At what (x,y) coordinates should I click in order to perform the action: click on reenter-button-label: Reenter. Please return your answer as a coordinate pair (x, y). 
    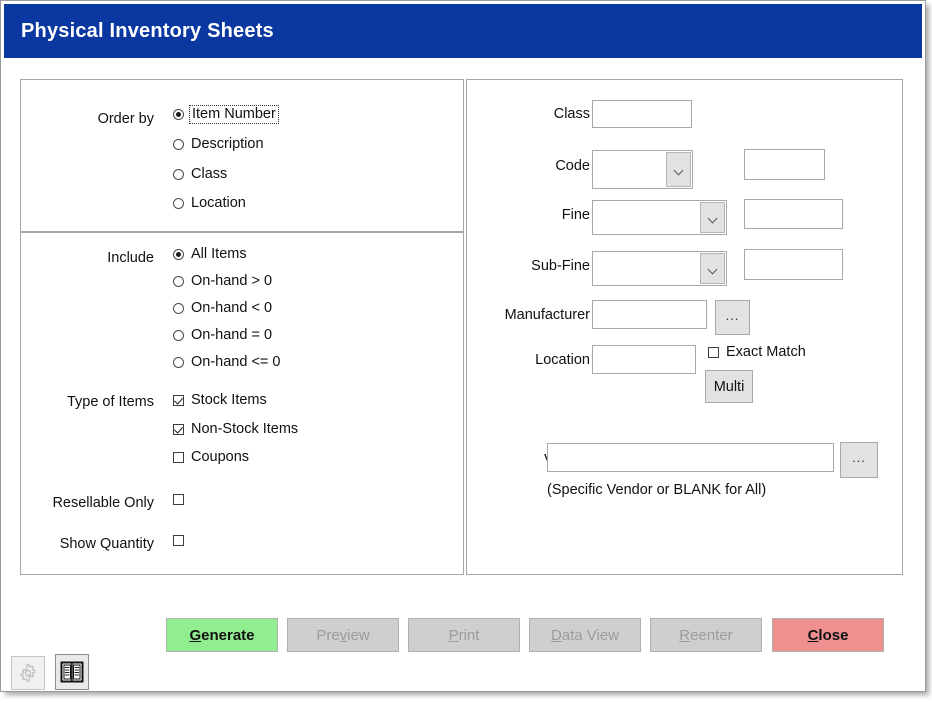
    Looking at the image, I should click on (706, 635).